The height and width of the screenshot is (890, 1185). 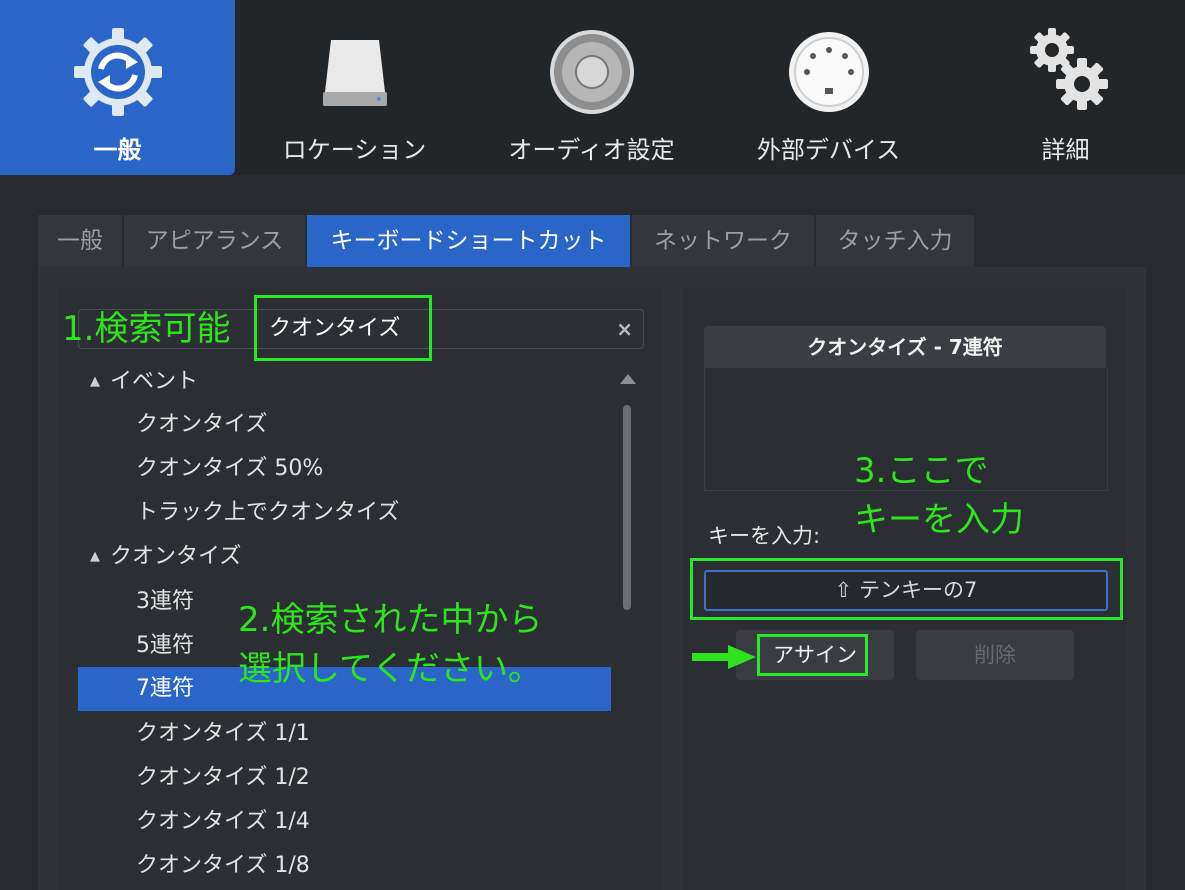 What do you see at coordinates (627, 630) in the screenshot?
I see `scrollbar` at bounding box center [627, 630].